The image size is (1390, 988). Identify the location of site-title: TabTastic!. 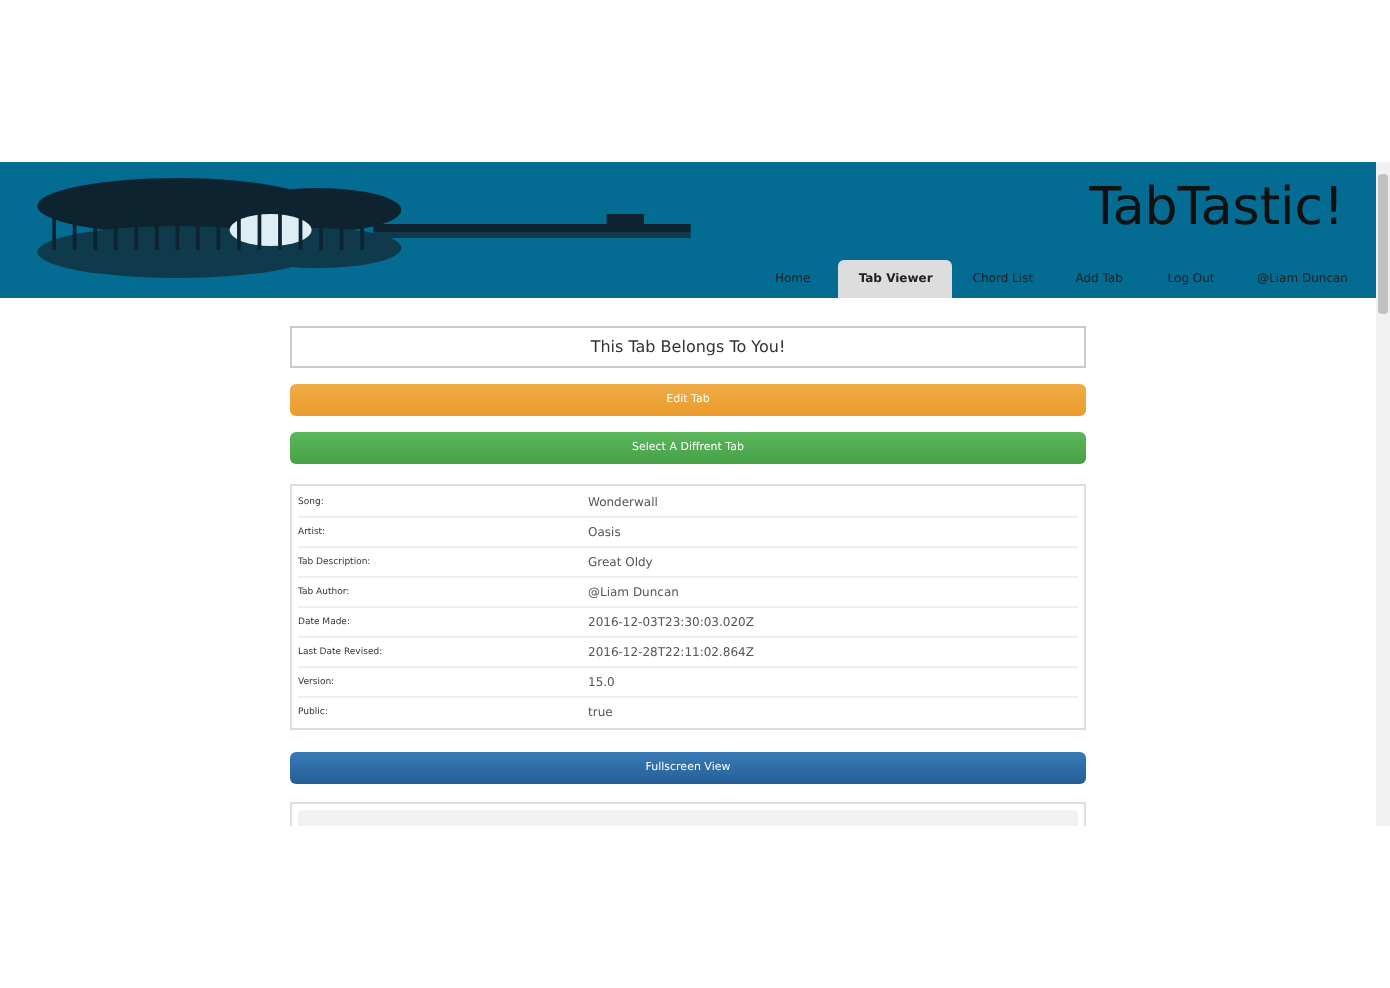
(1216, 208).